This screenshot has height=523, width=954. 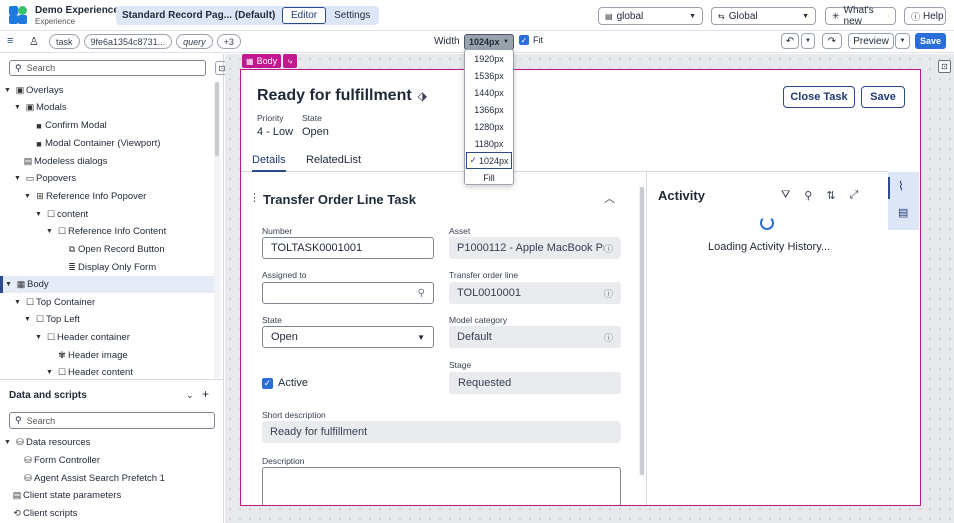 I want to click on width-option-1024: ✓ 1024px, so click(x=489, y=160).